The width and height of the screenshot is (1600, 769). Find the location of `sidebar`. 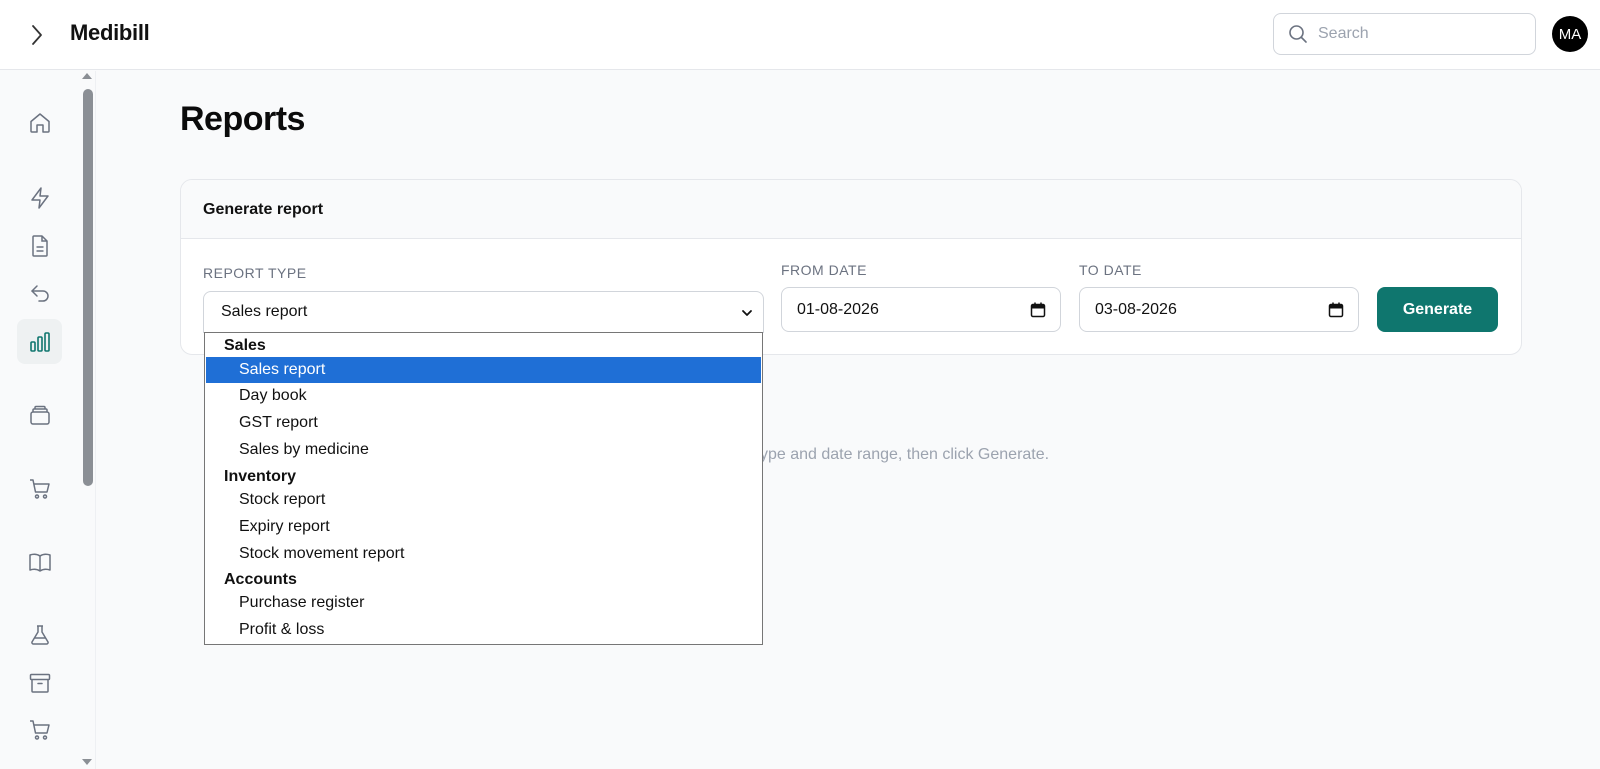

sidebar is located at coordinates (48, 420).